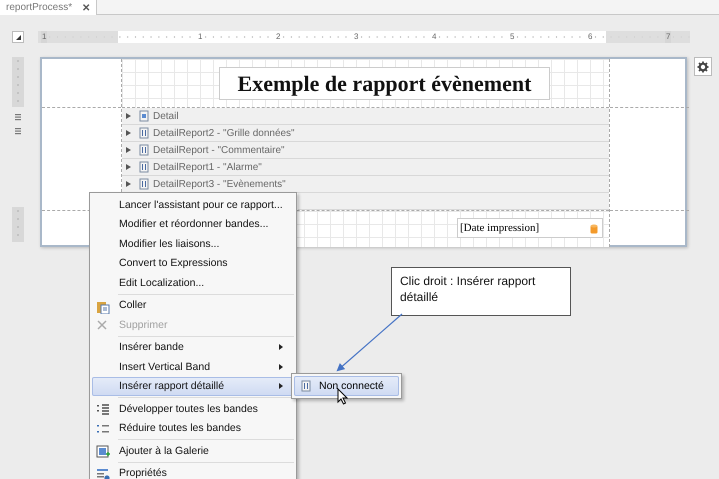 The width and height of the screenshot is (719, 479). What do you see at coordinates (346, 386) in the screenshot?
I see `menu-item: Non connecté` at bounding box center [346, 386].